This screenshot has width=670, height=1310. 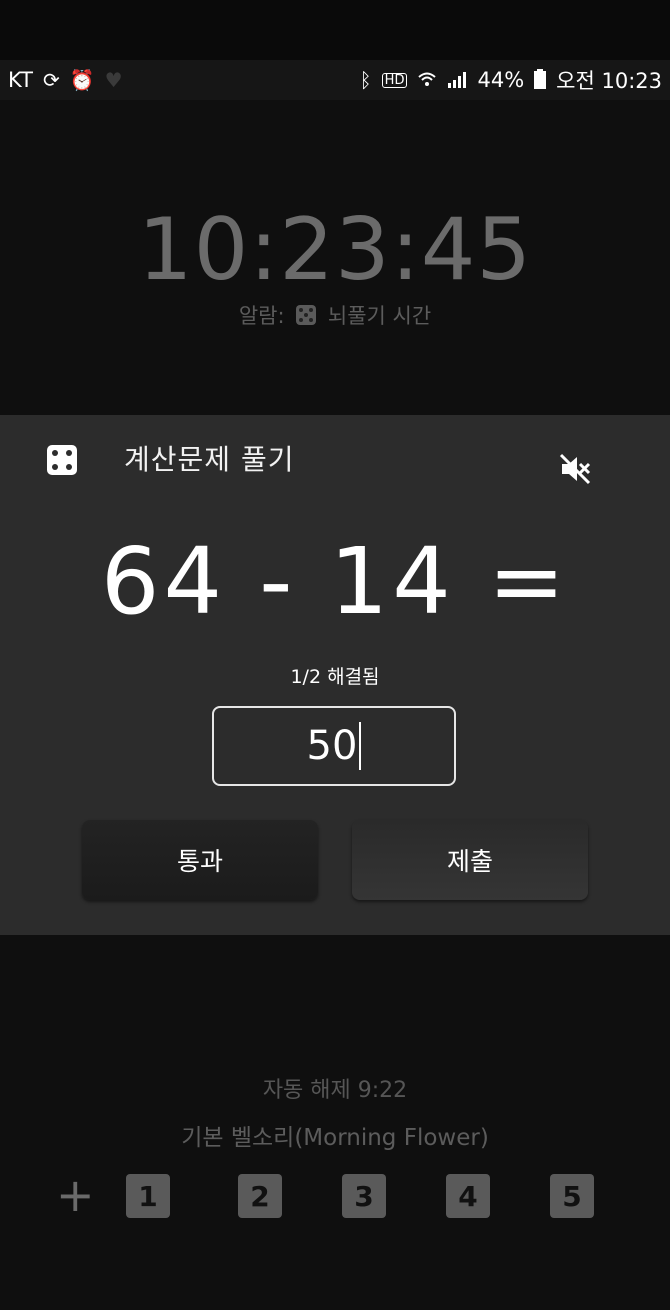 I want to click on number-key-4: 4, so click(x=468, y=1196).